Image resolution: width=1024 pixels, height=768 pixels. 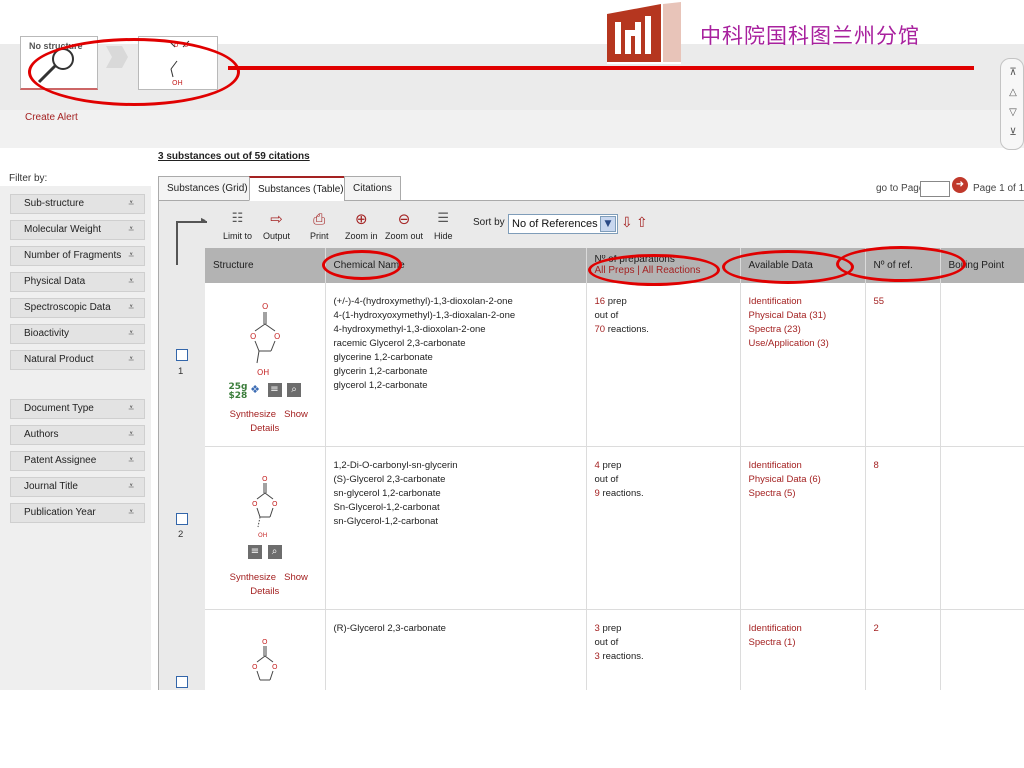 What do you see at coordinates (627, 223) in the screenshot?
I see `sort-descending-icon: ⇩` at bounding box center [627, 223].